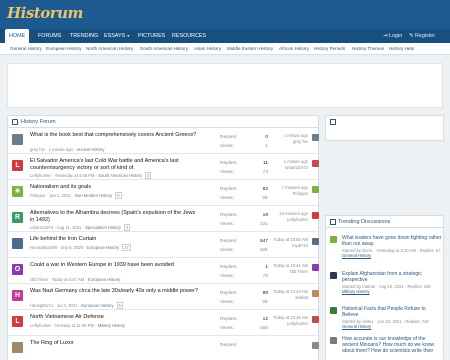  Describe the element at coordinates (119, 305) in the screenshot. I see `thread-pages: 5` at that location.